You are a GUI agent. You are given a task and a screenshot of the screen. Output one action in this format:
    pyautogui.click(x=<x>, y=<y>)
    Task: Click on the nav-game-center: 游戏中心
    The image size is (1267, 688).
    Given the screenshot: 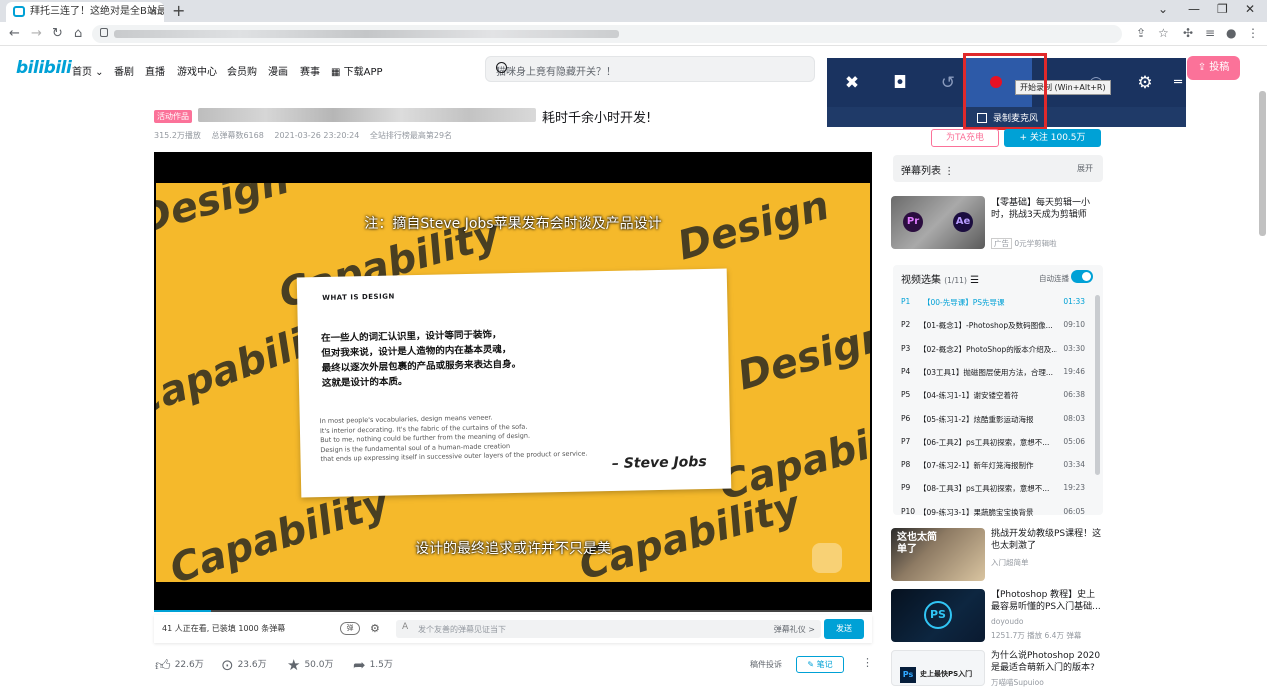 What is the action you would take?
    pyautogui.click(x=197, y=70)
    